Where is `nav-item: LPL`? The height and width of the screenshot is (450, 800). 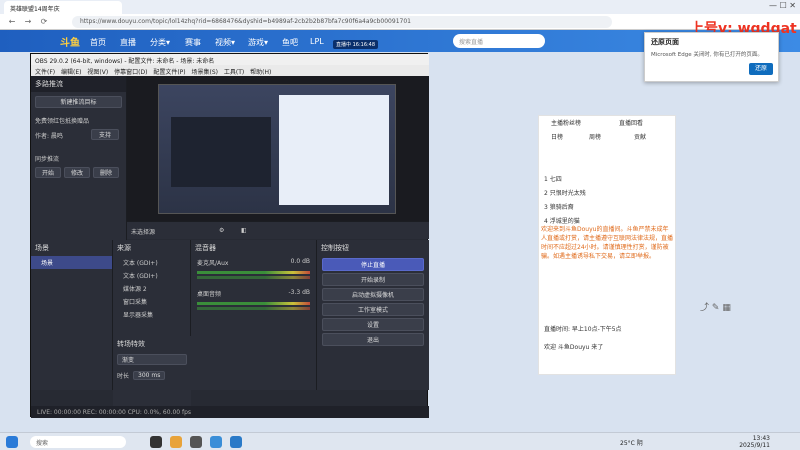
nav-item: LPL is located at coordinates (317, 41).